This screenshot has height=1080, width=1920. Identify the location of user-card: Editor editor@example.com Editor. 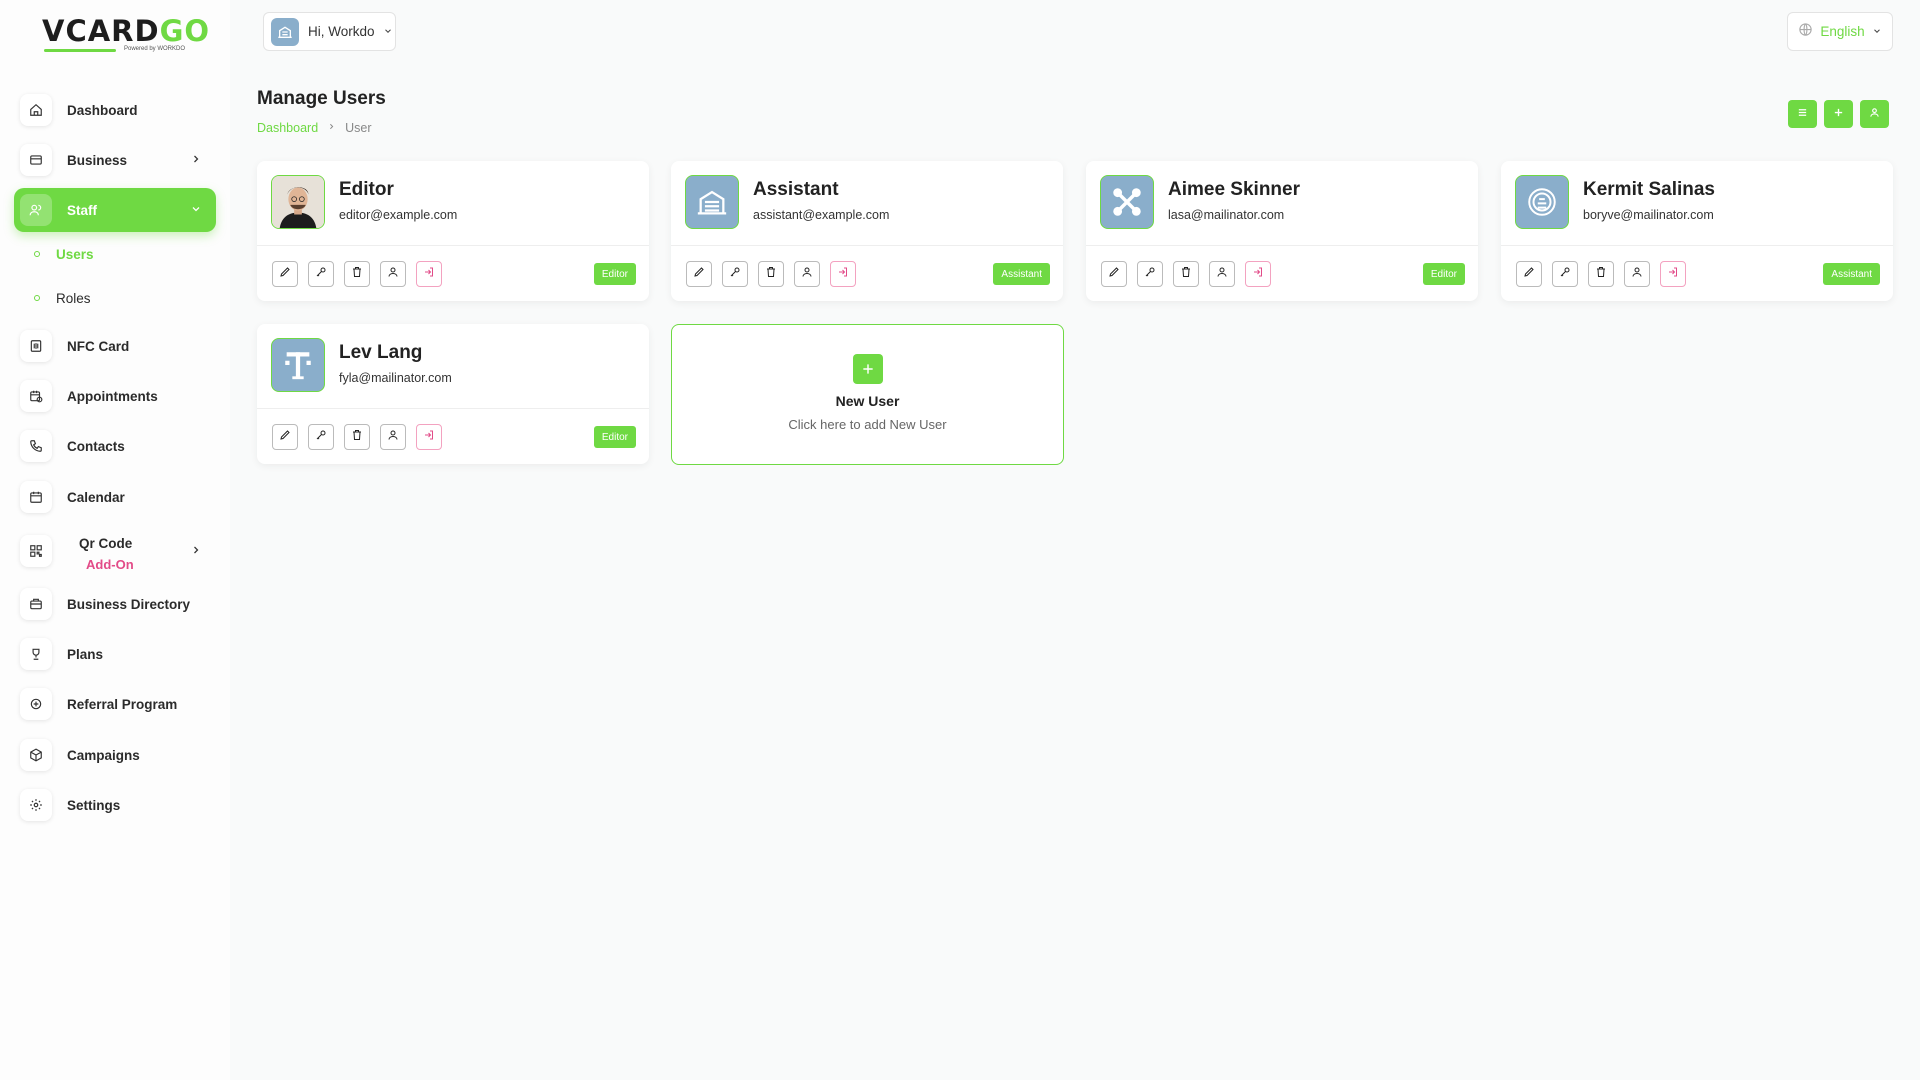
(453, 231).